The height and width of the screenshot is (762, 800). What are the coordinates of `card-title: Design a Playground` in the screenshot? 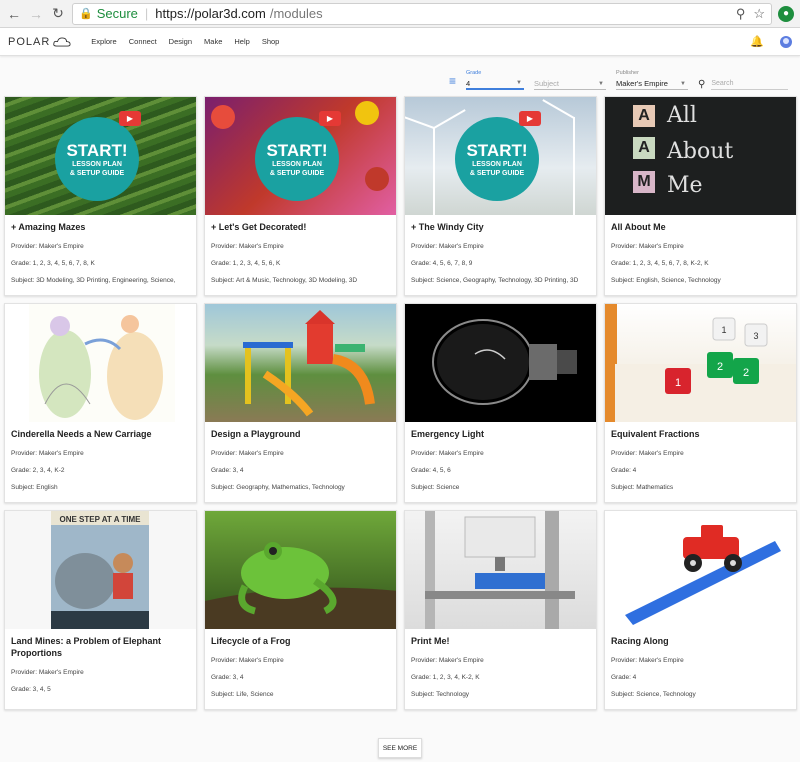 It's located at (256, 434).